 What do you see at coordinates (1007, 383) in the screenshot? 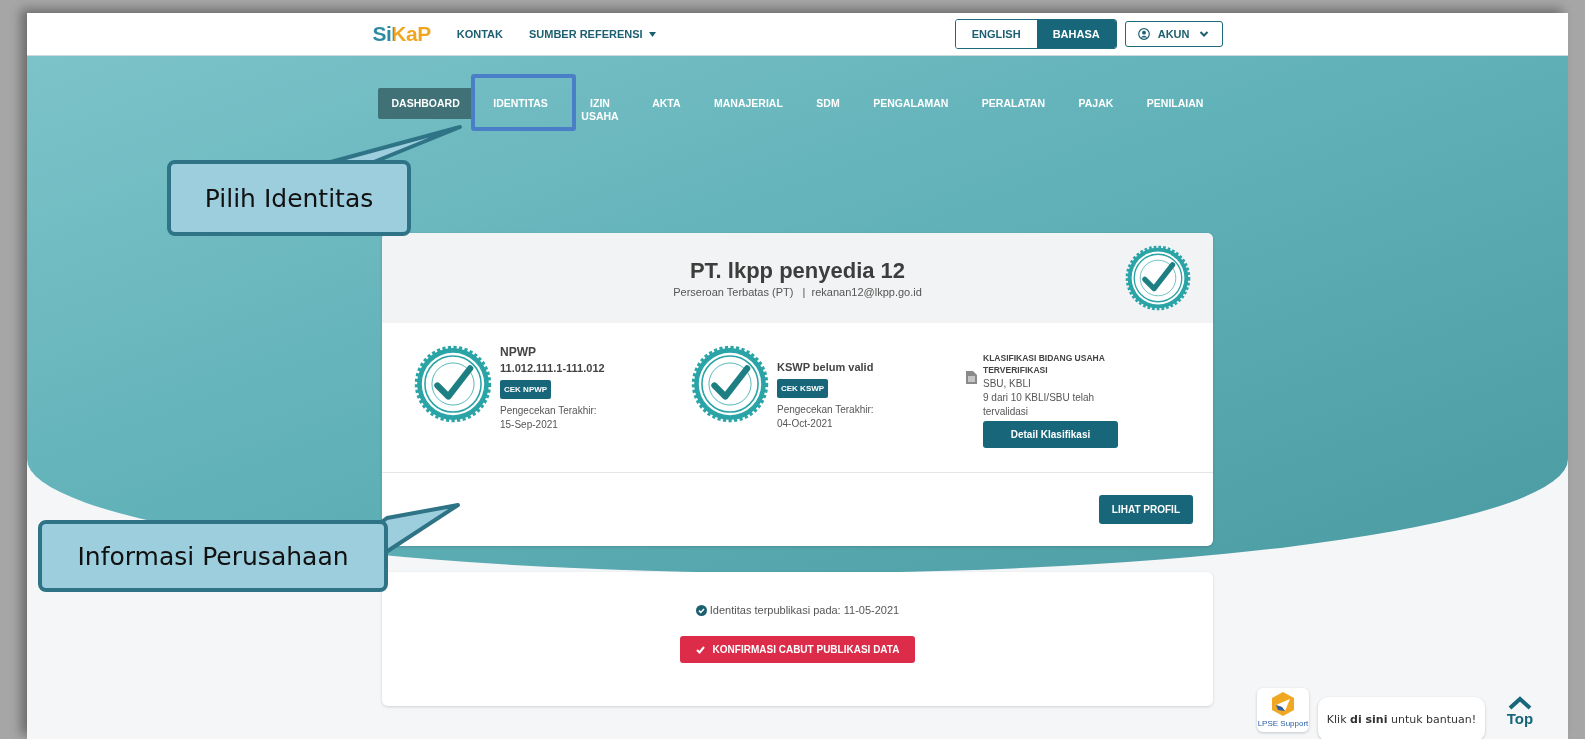
I see `classification-types: SBU, KBLI` at bounding box center [1007, 383].